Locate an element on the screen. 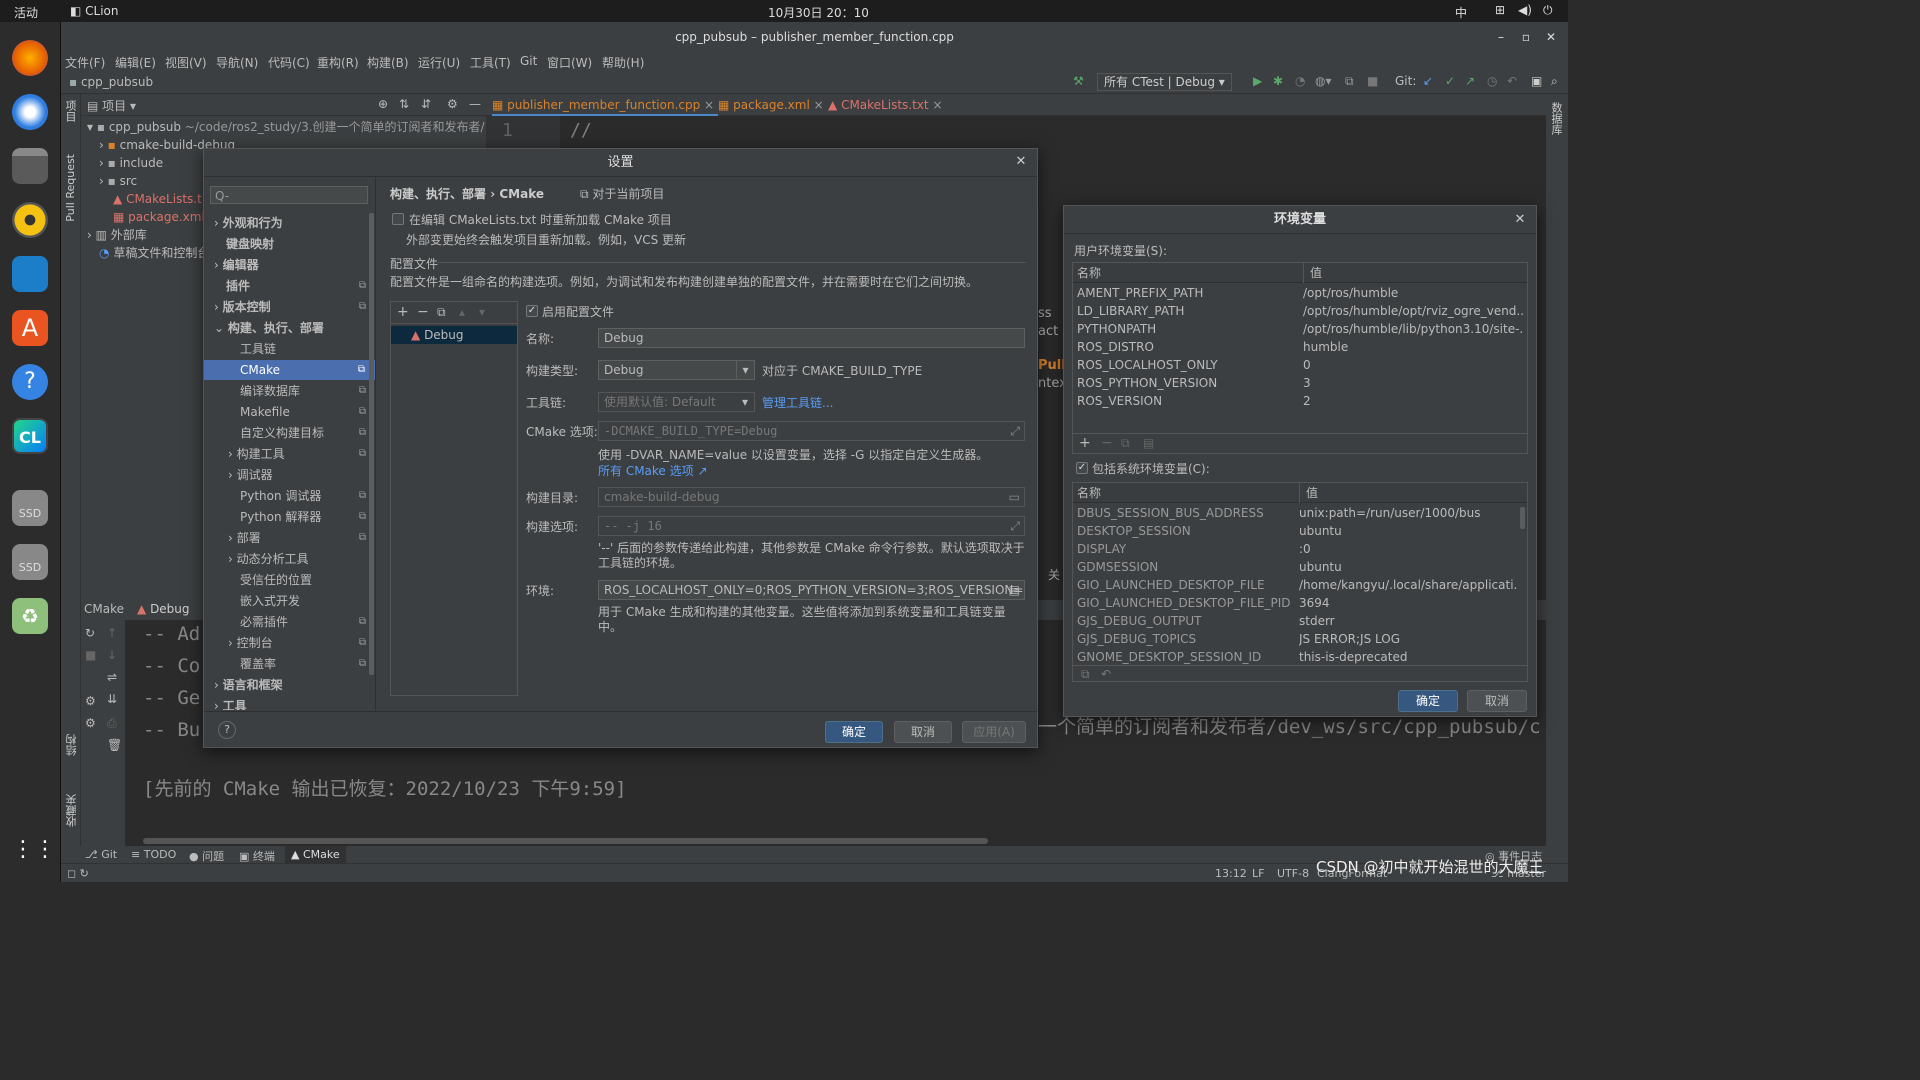 The height and width of the screenshot is (1080, 1920). menu-window: 窗口(W) is located at coordinates (569, 62).